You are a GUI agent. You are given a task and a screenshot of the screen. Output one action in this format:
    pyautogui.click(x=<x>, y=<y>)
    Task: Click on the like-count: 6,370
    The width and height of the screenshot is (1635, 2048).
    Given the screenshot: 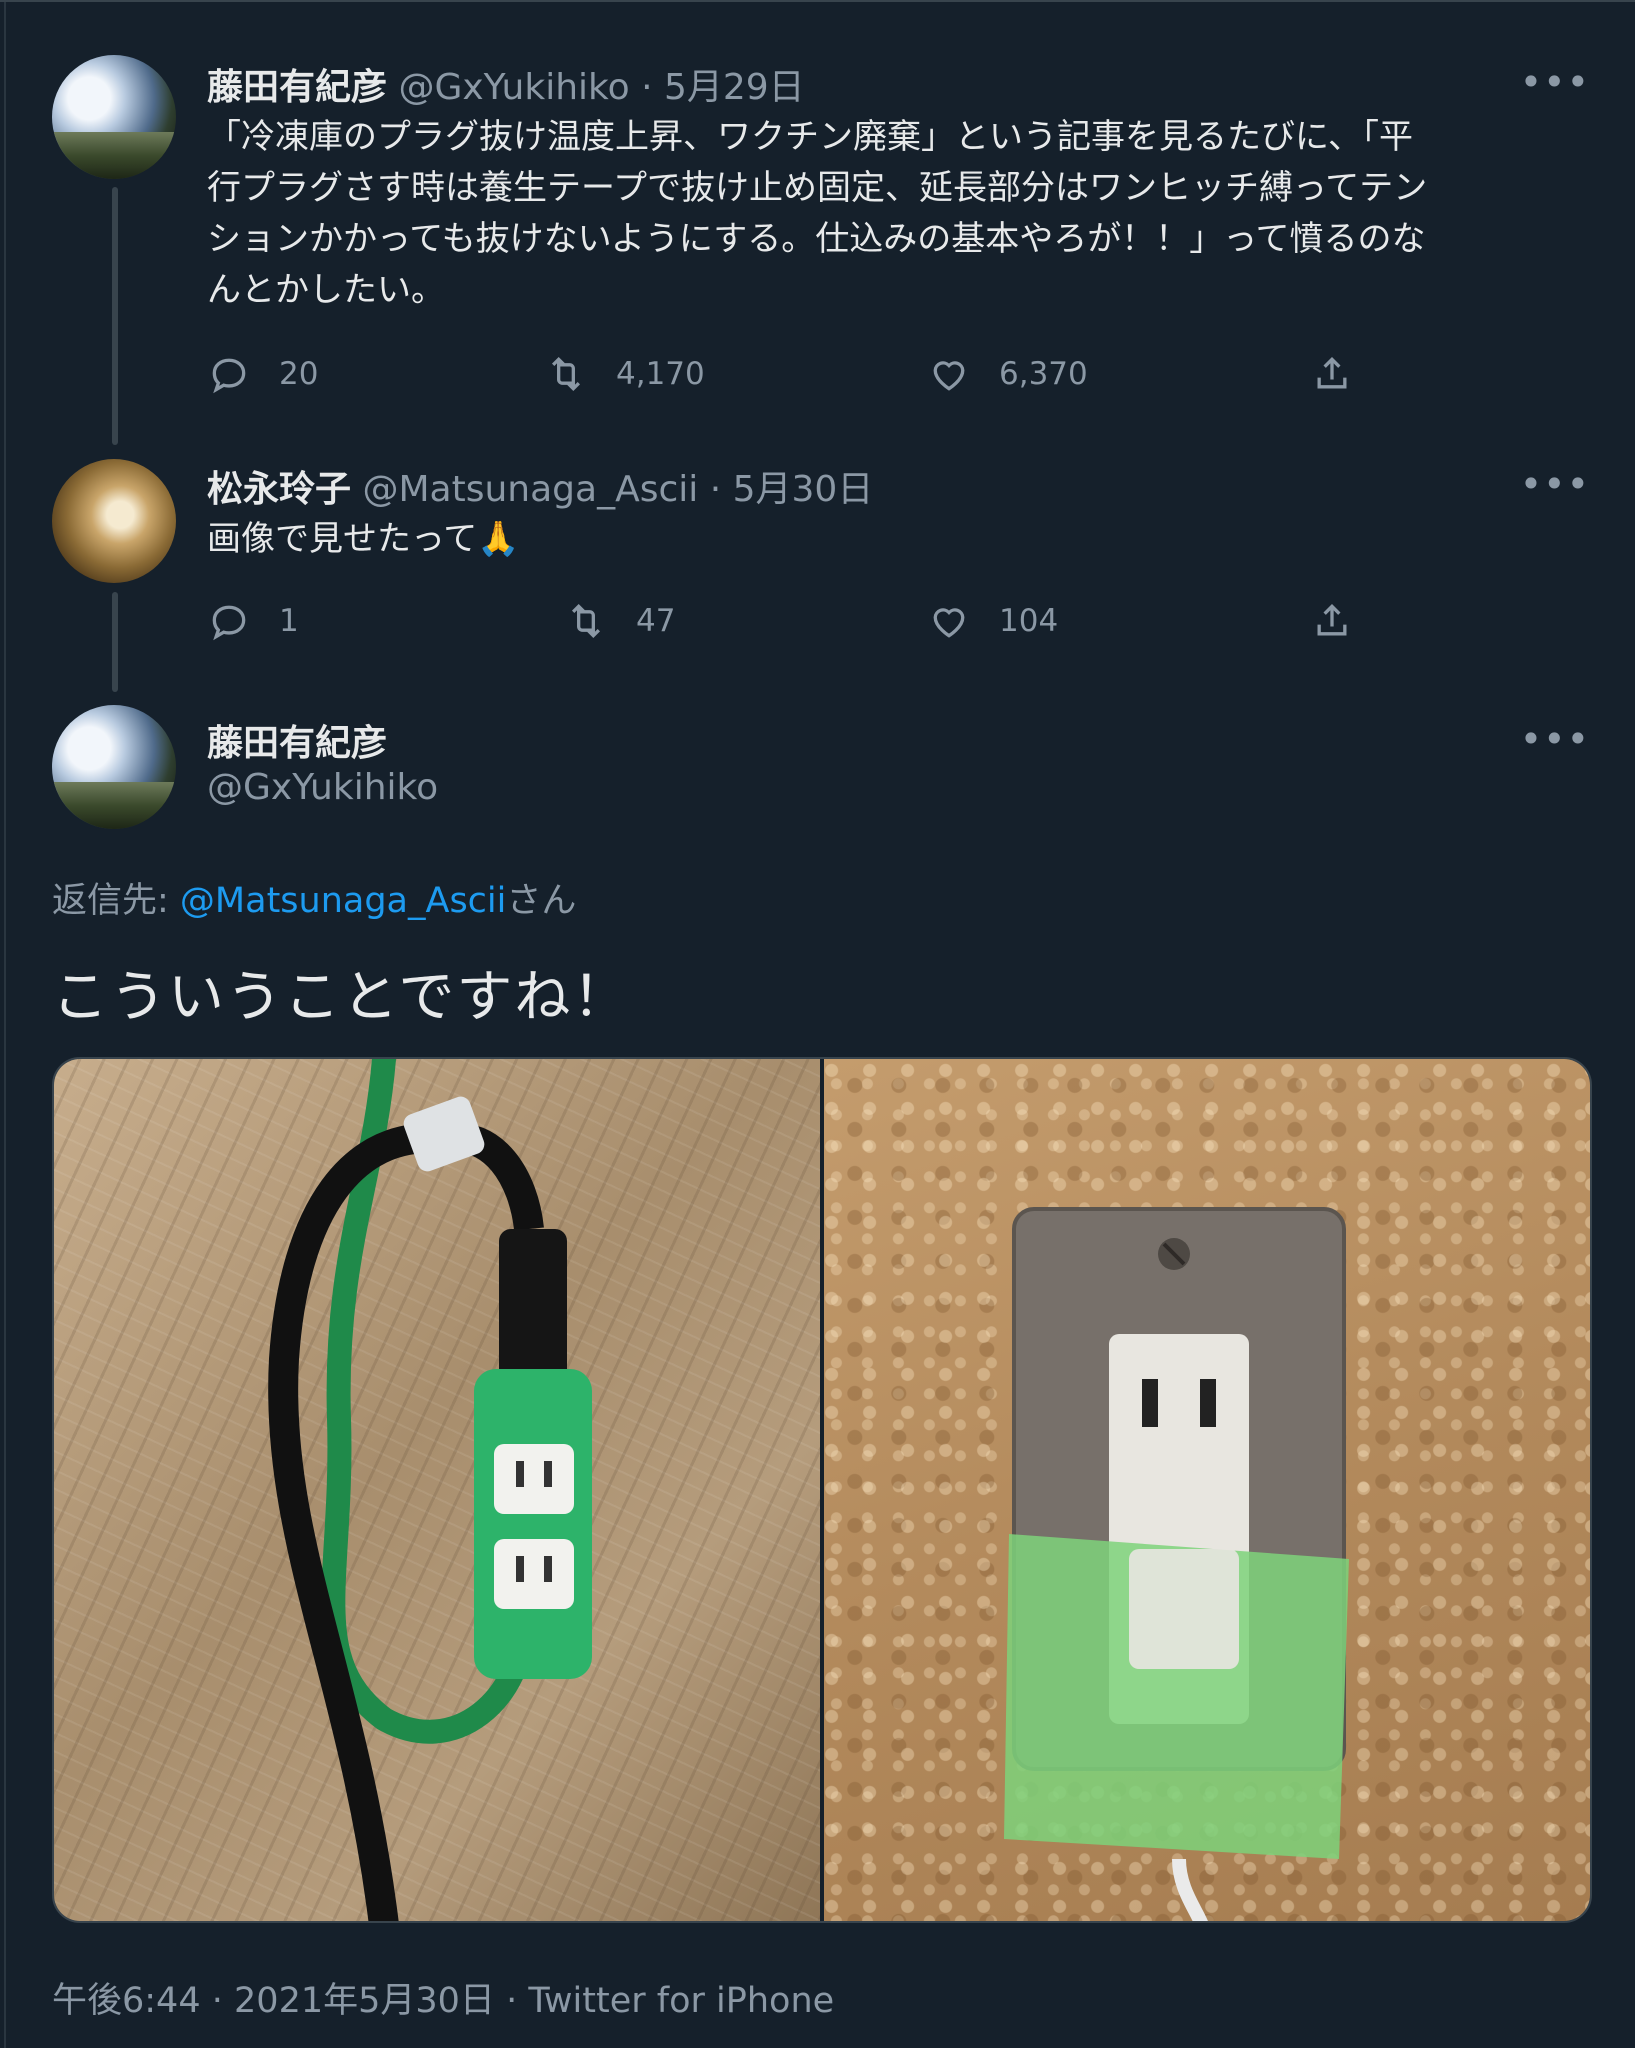 What is the action you would take?
    pyautogui.click(x=1043, y=374)
    